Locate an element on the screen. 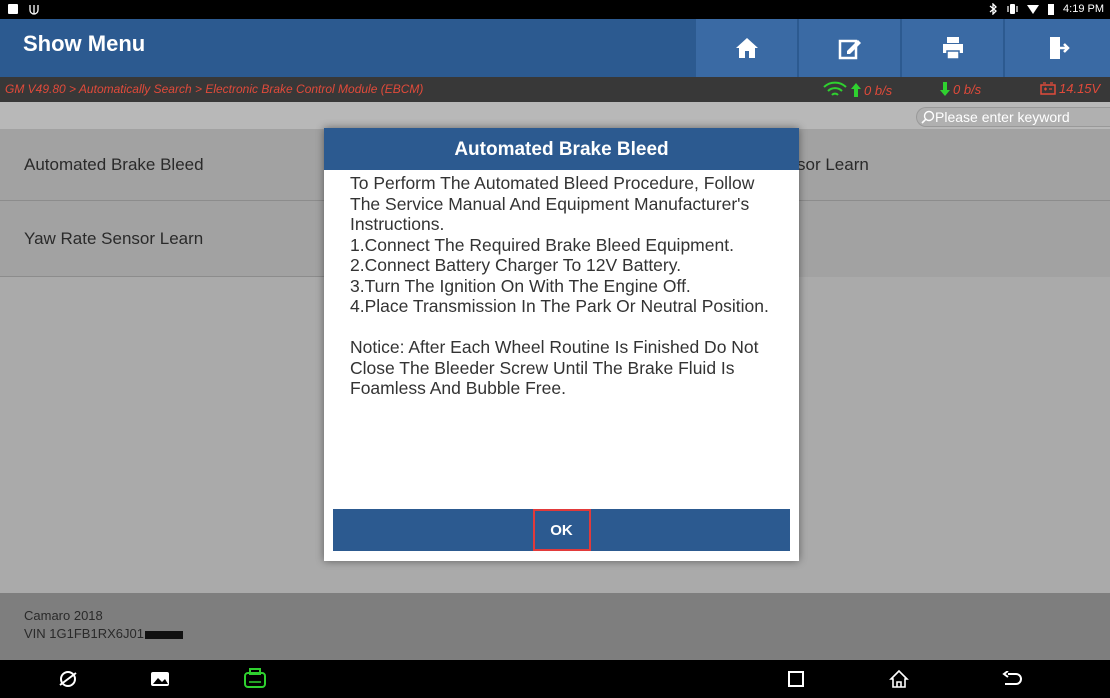 The width and height of the screenshot is (1110, 698). search-icon is located at coordinates (928, 117).